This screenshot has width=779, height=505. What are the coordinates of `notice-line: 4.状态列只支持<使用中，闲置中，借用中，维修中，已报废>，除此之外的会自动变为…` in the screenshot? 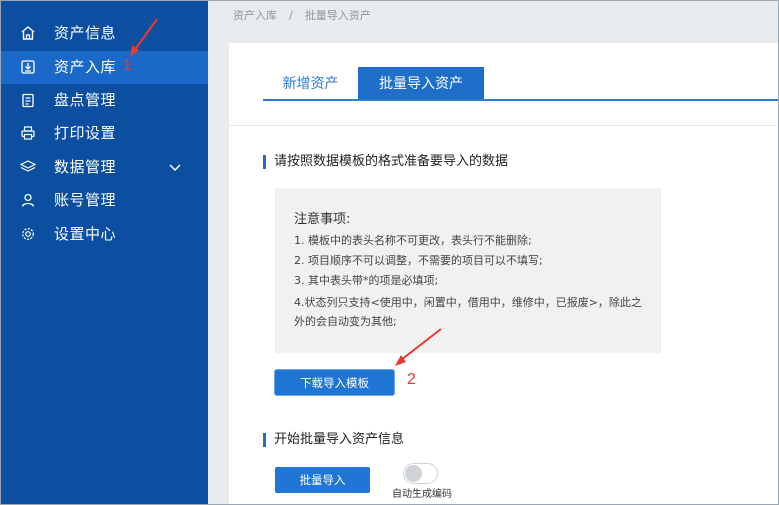 It's located at (468, 312).